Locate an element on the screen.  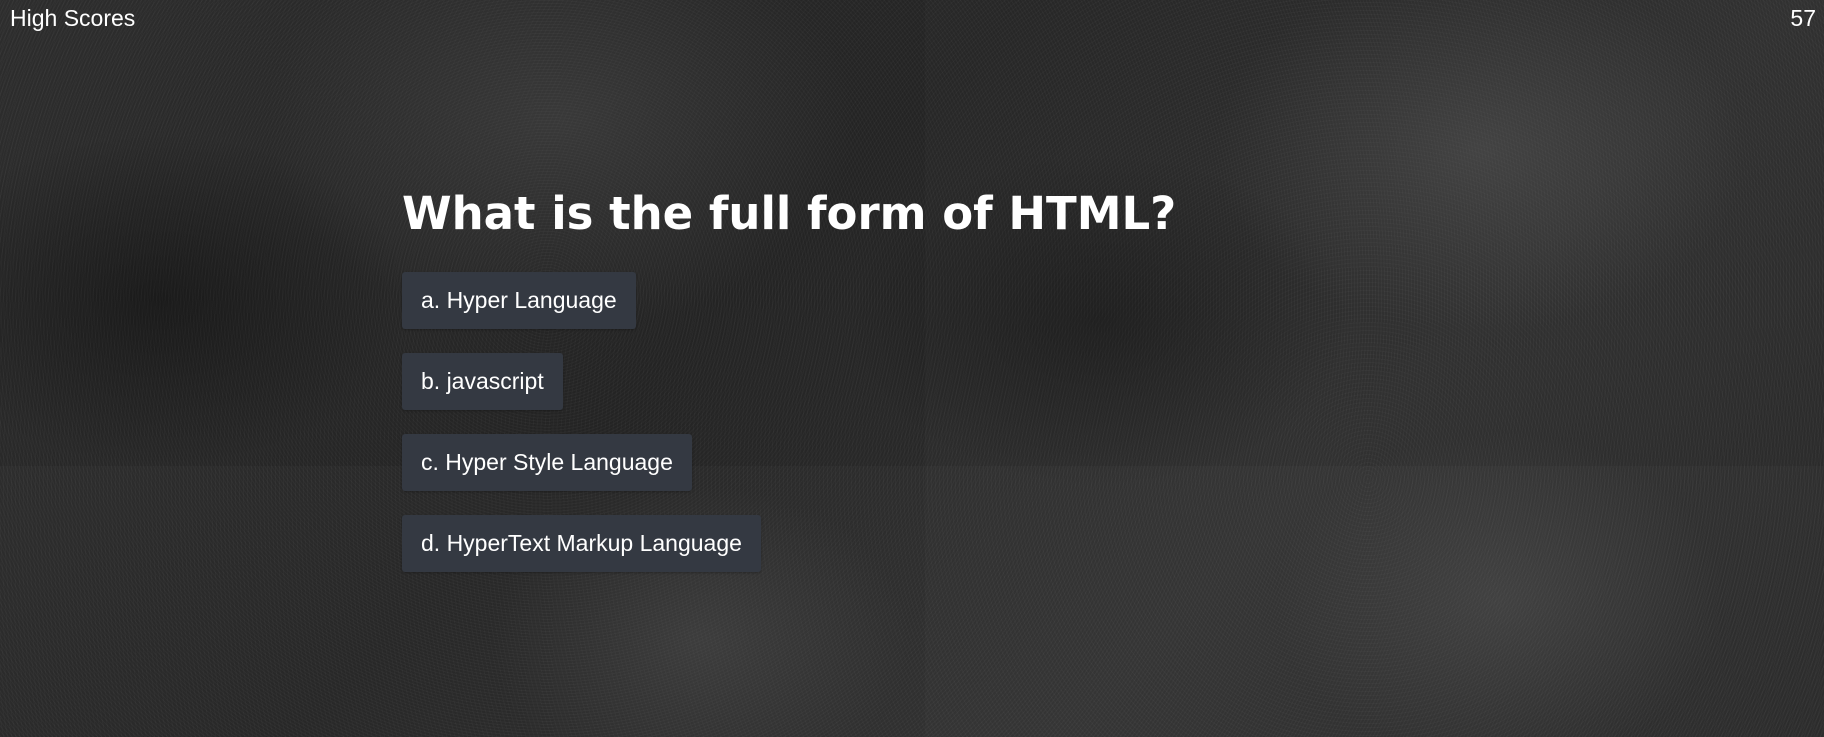
high-scores-link: High Scores is located at coordinates (72, 18).